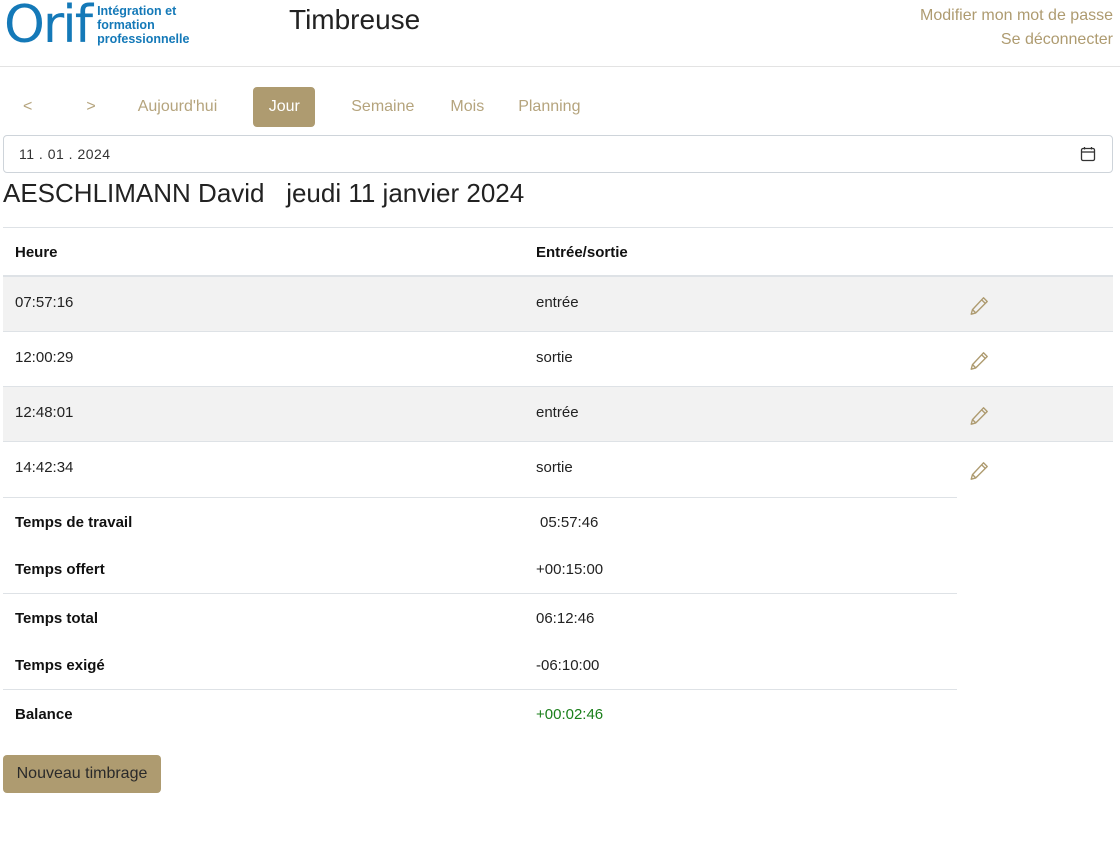  What do you see at coordinates (60, 569) in the screenshot?
I see `offered-time-label: Temps offert` at bounding box center [60, 569].